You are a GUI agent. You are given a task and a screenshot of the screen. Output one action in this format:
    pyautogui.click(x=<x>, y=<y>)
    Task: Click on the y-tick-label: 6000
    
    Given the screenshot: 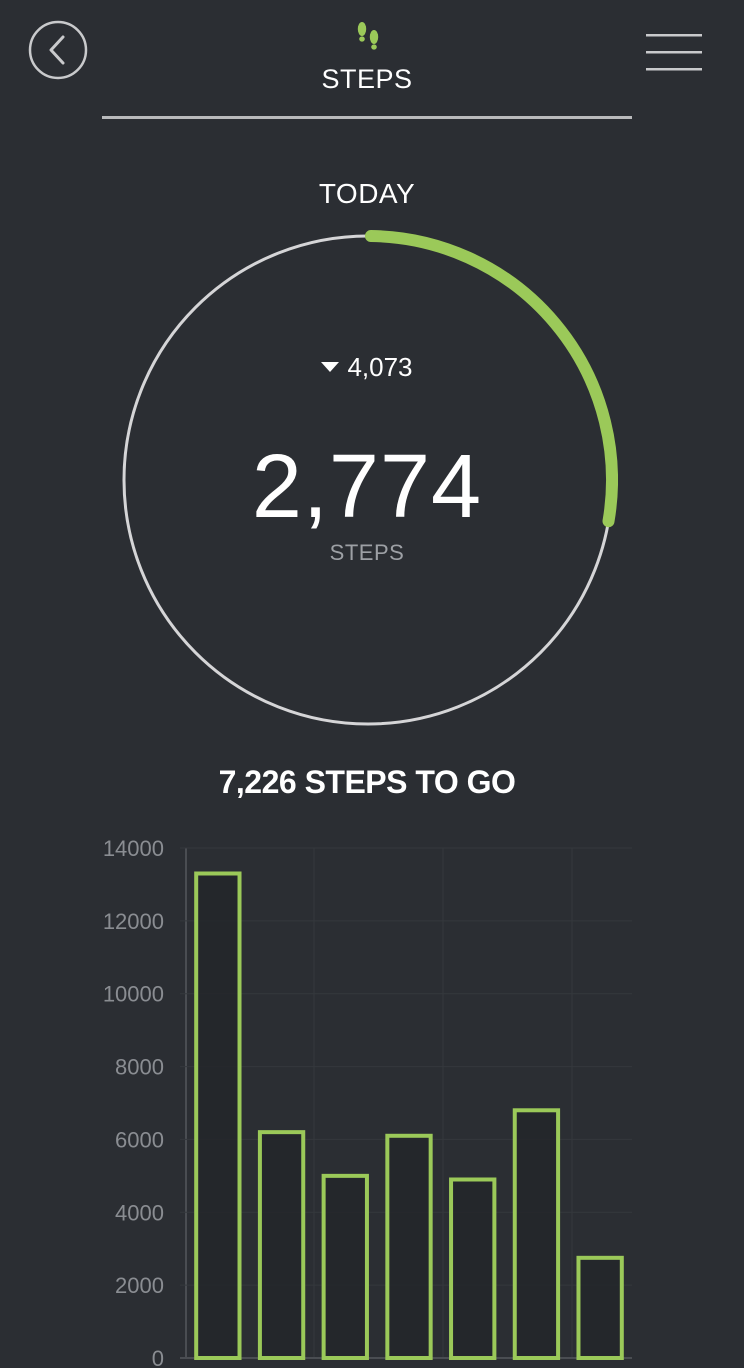 What is the action you would take?
    pyautogui.click(x=139, y=1139)
    